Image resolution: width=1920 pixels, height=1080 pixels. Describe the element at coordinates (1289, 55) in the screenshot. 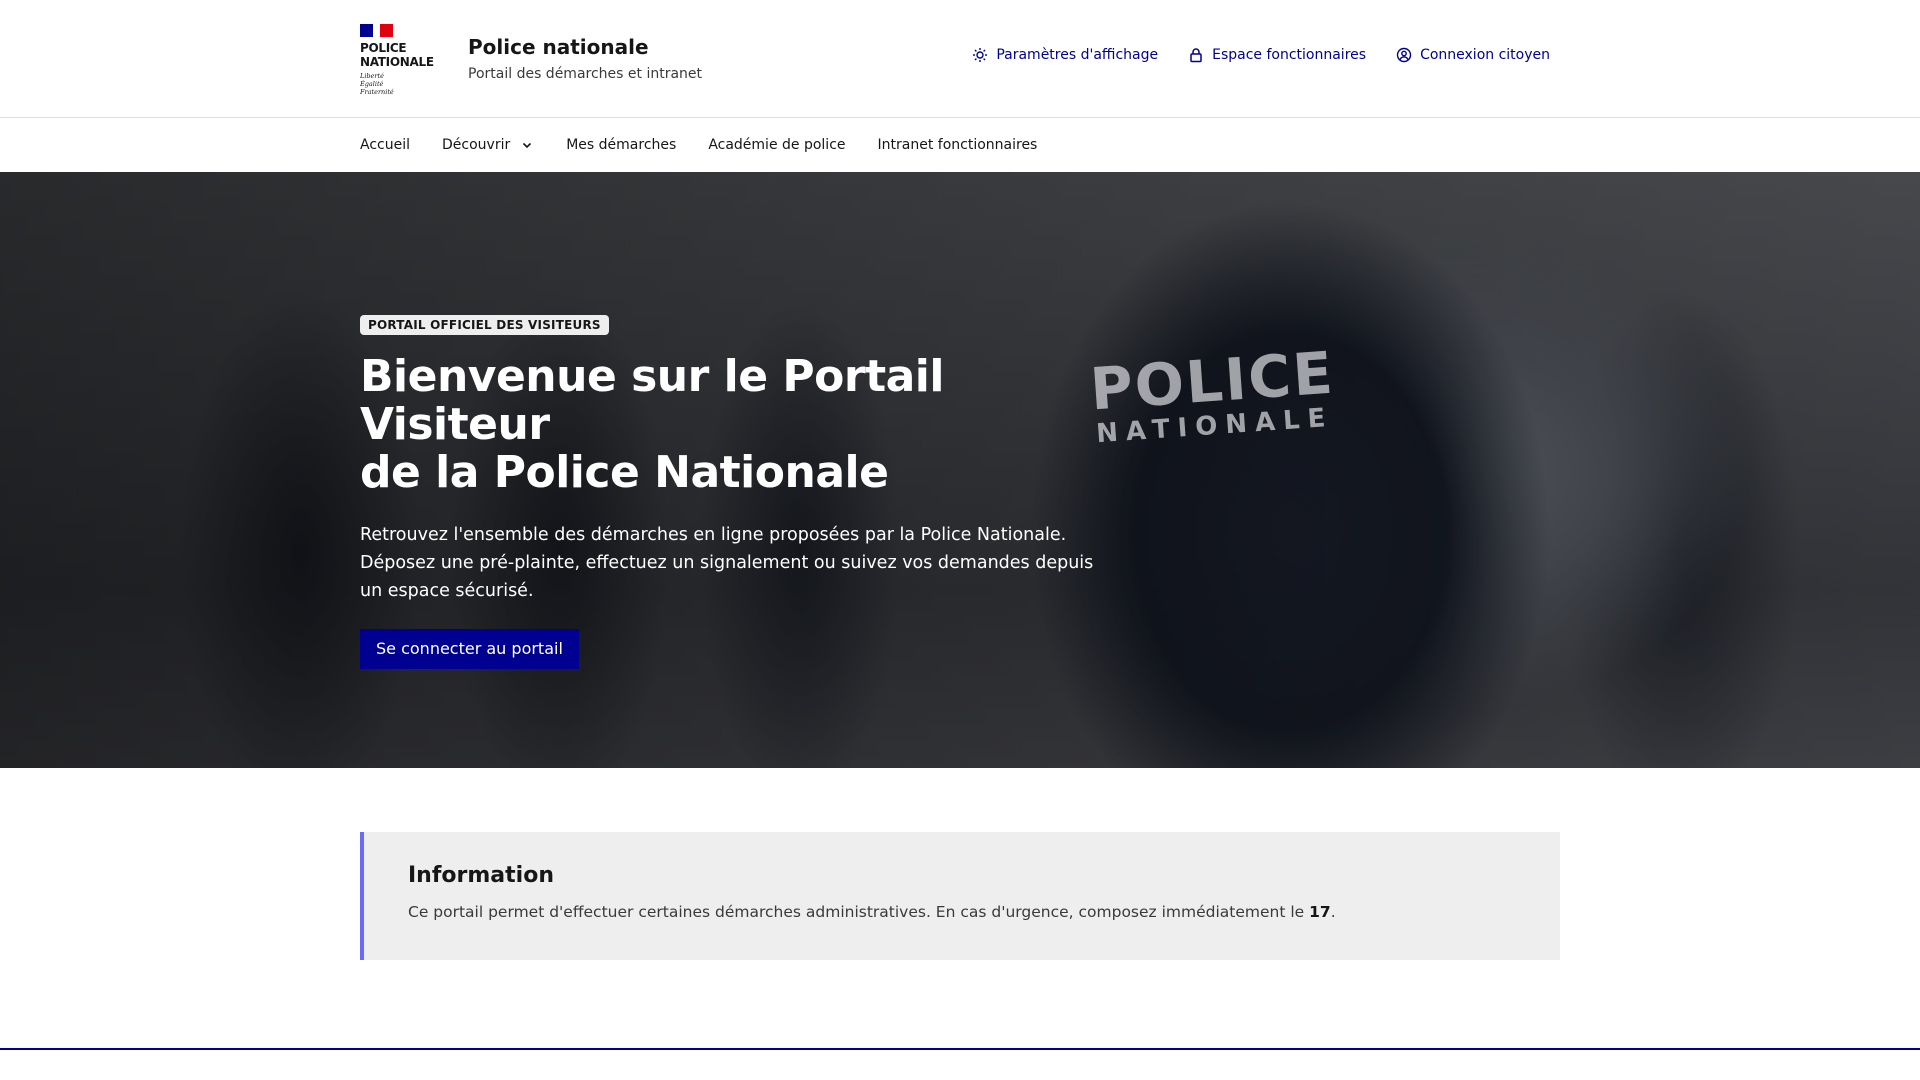

I see `staff-space-label: Espace fonctionnaires` at that location.